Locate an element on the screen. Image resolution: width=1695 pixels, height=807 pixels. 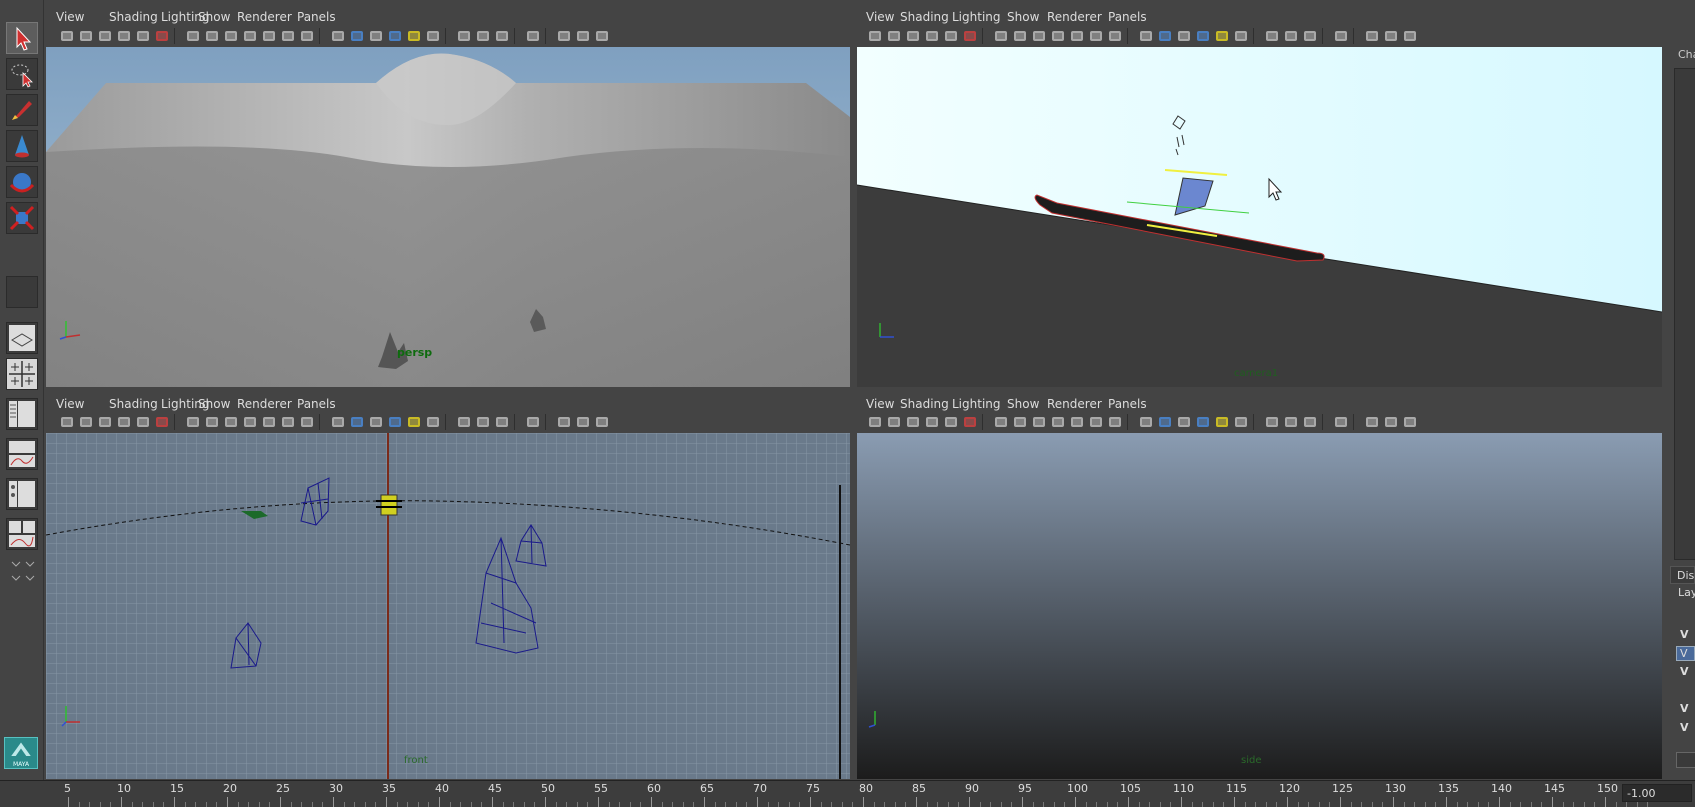
paint-tool-button is located at coordinates (22, 110).